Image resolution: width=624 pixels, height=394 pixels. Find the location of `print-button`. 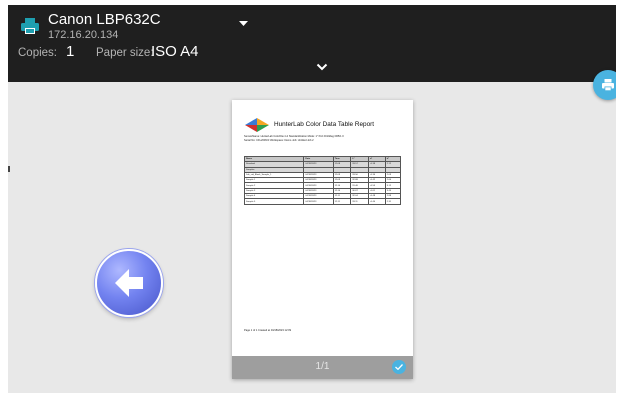

print-button is located at coordinates (604, 85).